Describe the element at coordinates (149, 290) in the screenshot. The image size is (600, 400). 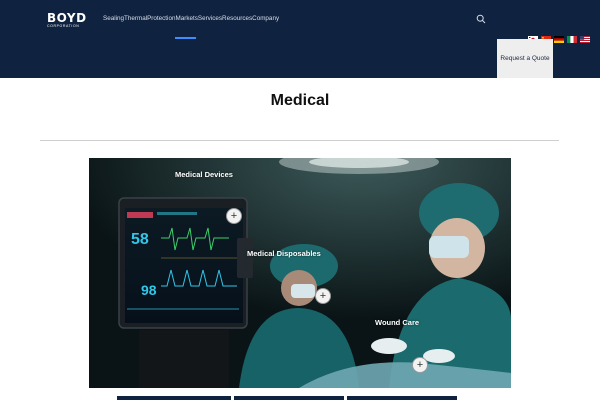
I see `monitor-reading-2: 98` at that location.